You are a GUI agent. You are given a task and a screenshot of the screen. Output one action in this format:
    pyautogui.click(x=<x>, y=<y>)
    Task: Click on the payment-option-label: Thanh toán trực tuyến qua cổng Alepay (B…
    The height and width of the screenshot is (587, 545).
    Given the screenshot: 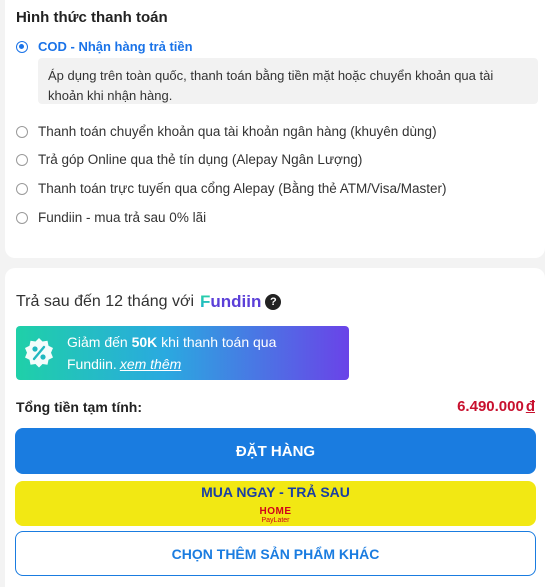 What is the action you would take?
    pyautogui.click(x=242, y=188)
    